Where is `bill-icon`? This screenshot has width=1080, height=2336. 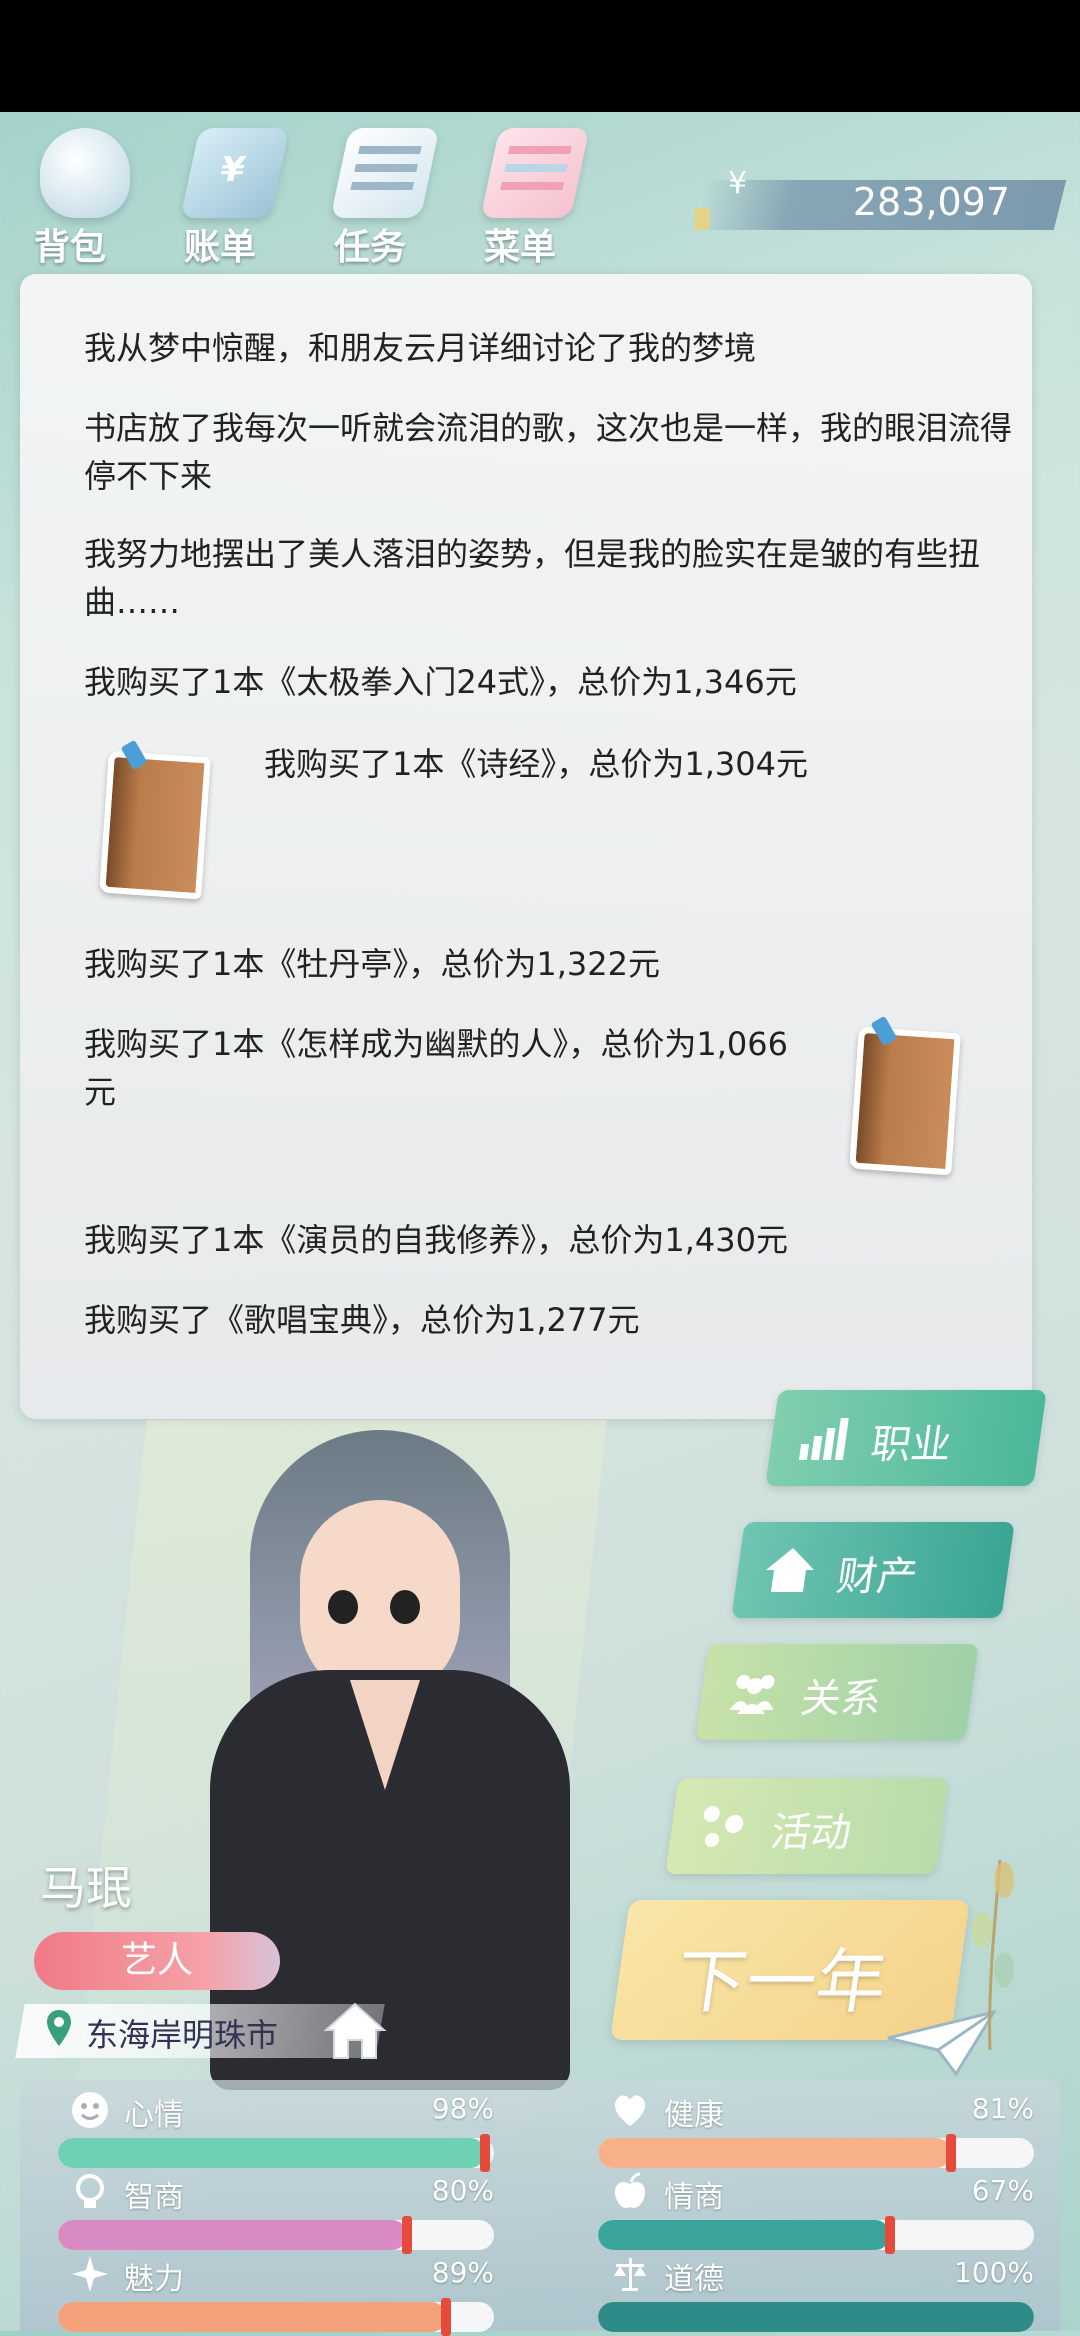
bill-icon is located at coordinates (235, 173).